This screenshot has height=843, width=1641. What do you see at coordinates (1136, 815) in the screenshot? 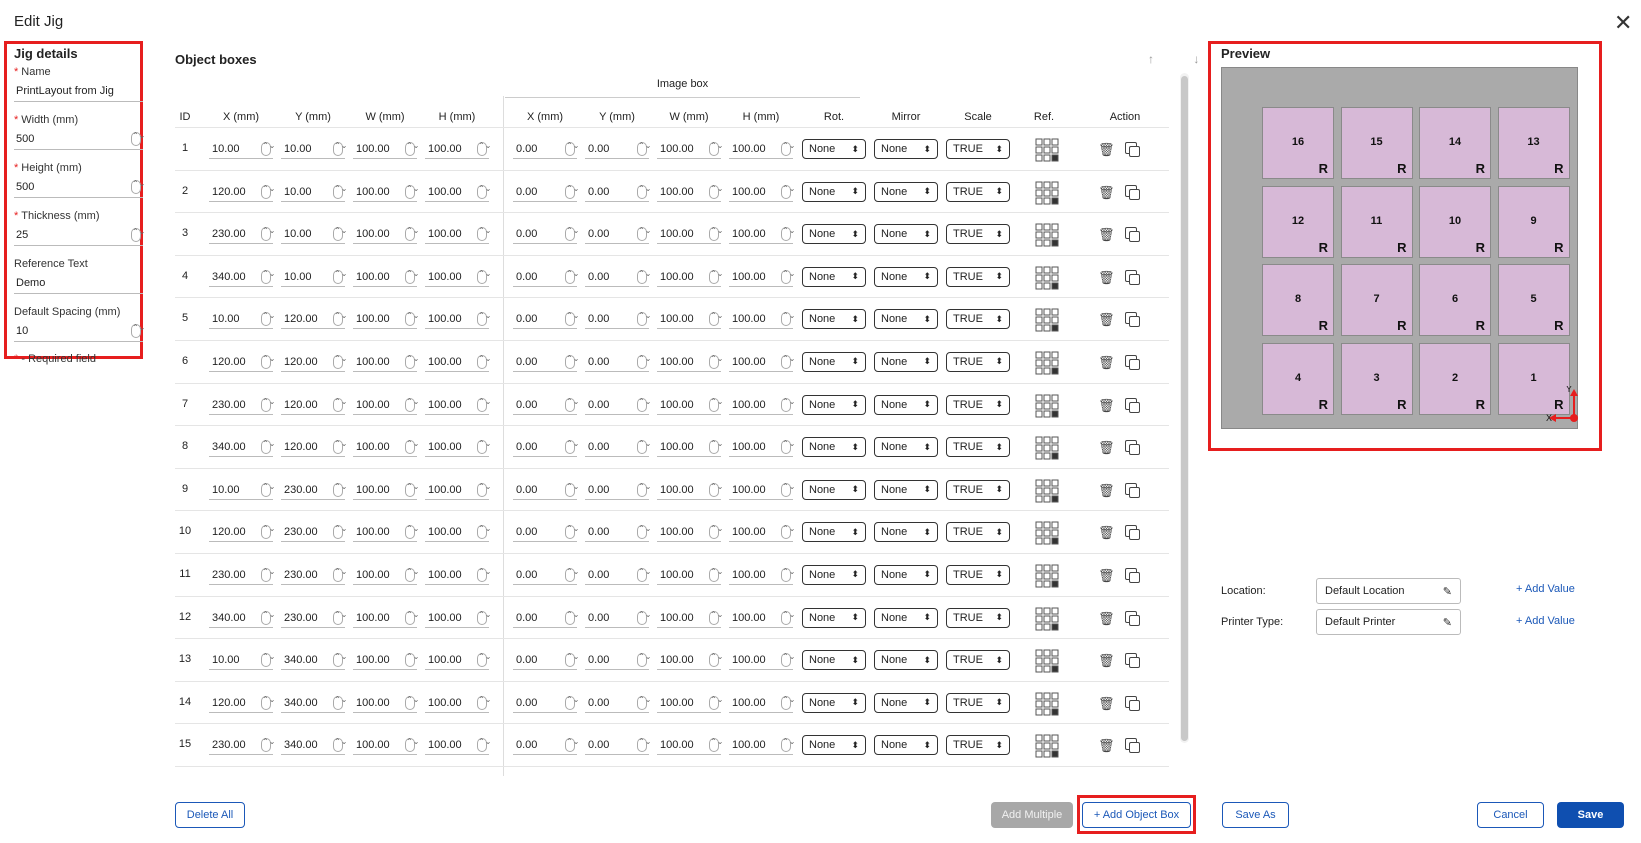
I see `add-object-box-button: + Add Object Box` at bounding box center [1136, 815].